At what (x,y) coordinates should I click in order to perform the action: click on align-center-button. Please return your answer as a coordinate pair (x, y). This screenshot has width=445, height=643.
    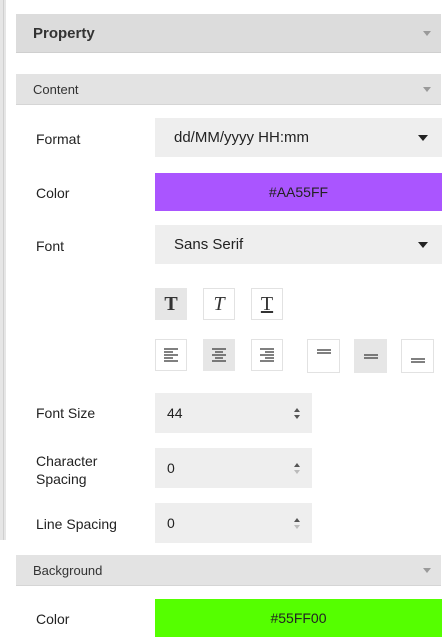
    Looking at the image, I should click on (219, 355).